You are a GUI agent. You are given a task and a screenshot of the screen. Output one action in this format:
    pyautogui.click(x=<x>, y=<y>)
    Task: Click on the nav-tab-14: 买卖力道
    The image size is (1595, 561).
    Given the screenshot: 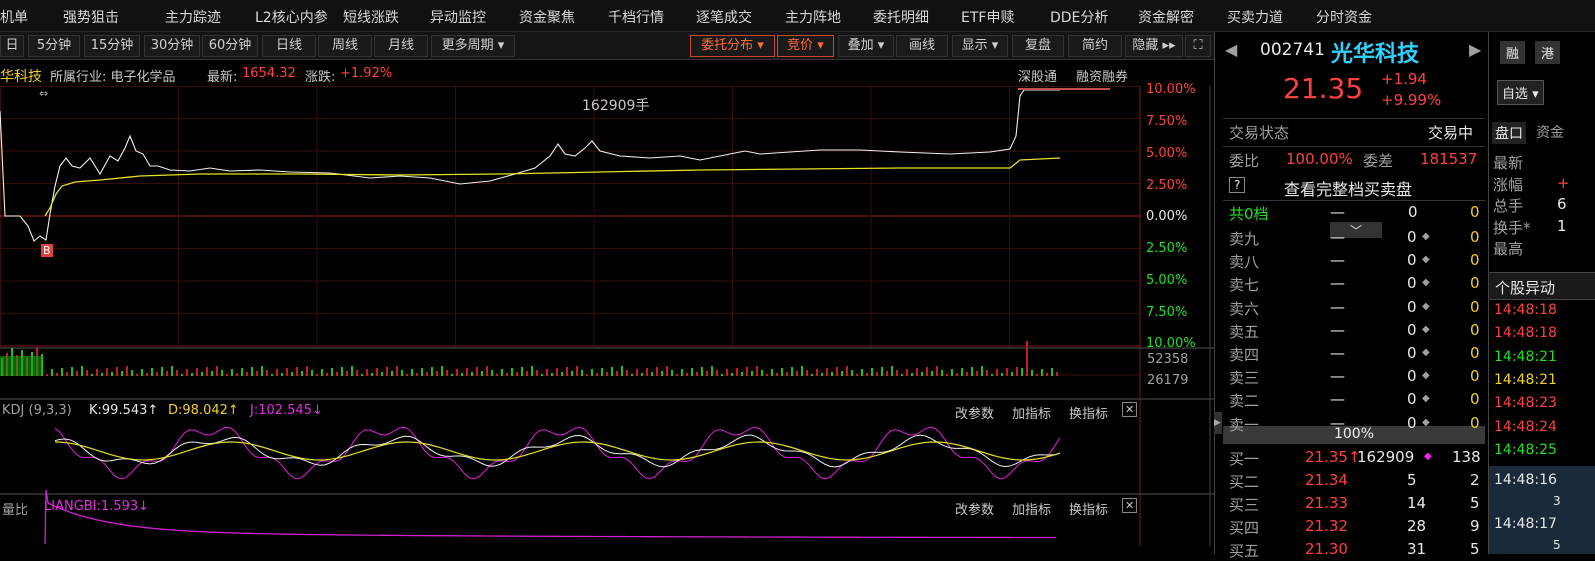 What is the action you would take?
    pyautogui.click(x=1255, y=17)
    